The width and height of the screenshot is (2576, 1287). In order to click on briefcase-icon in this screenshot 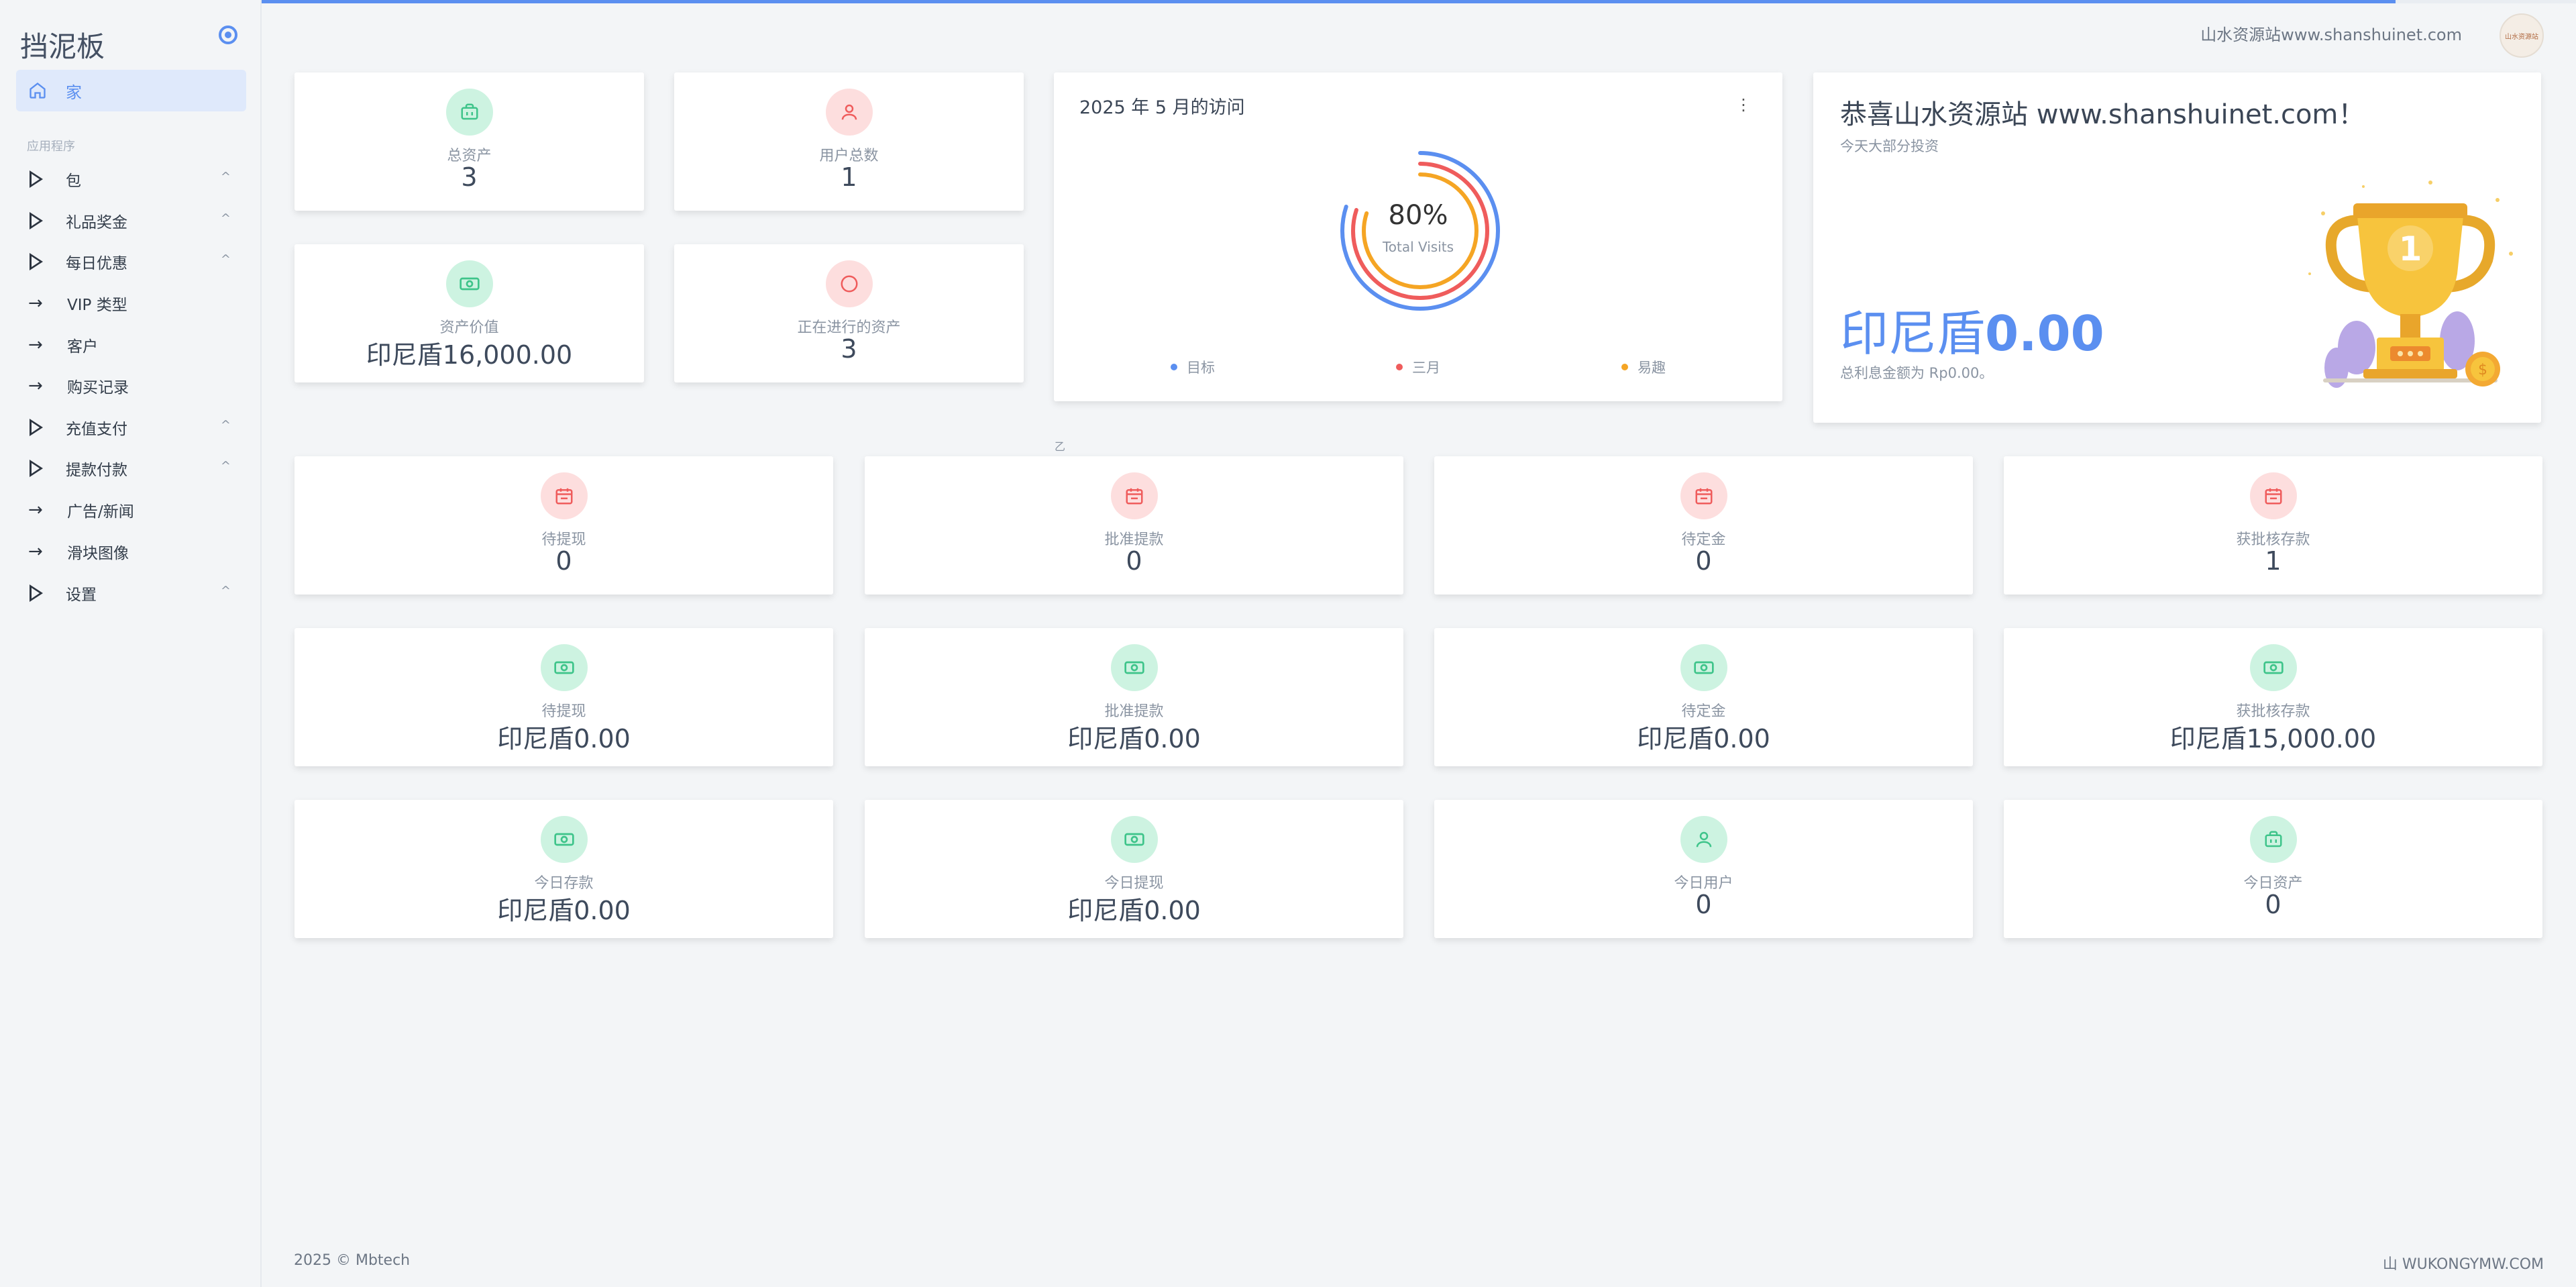, I will do `click(469, 113)`.